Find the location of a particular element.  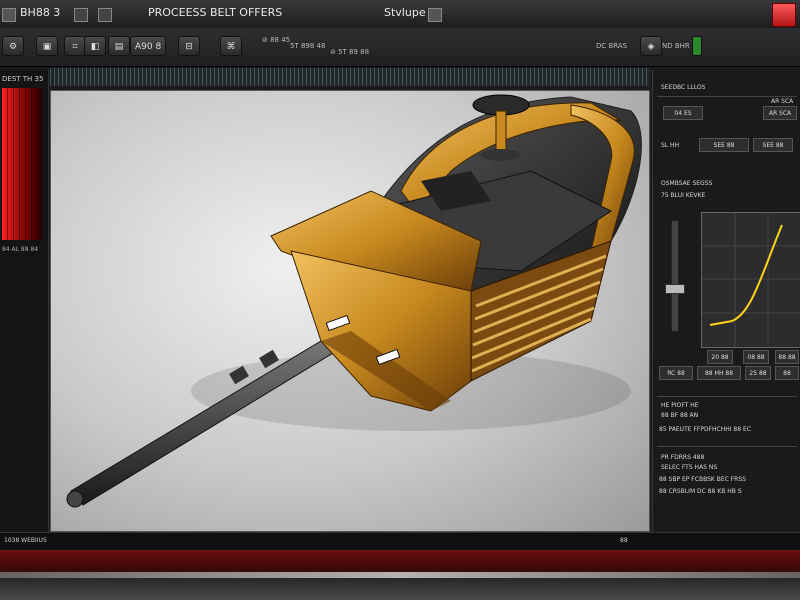

left-panel-footer: 84 AL 88 84 is located at coordinates (20, 249).